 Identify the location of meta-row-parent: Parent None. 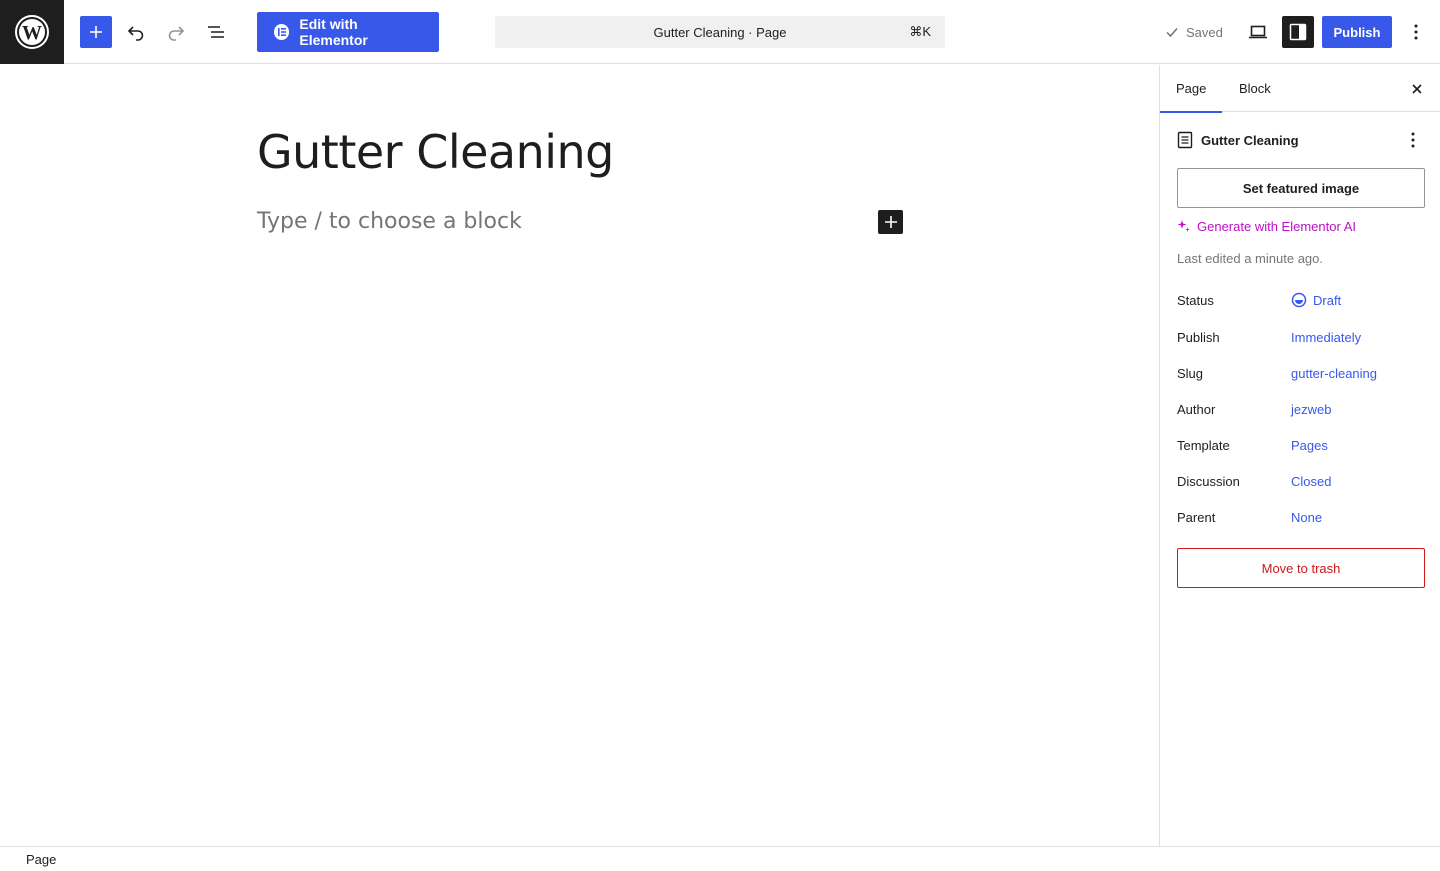
(1301, 517).